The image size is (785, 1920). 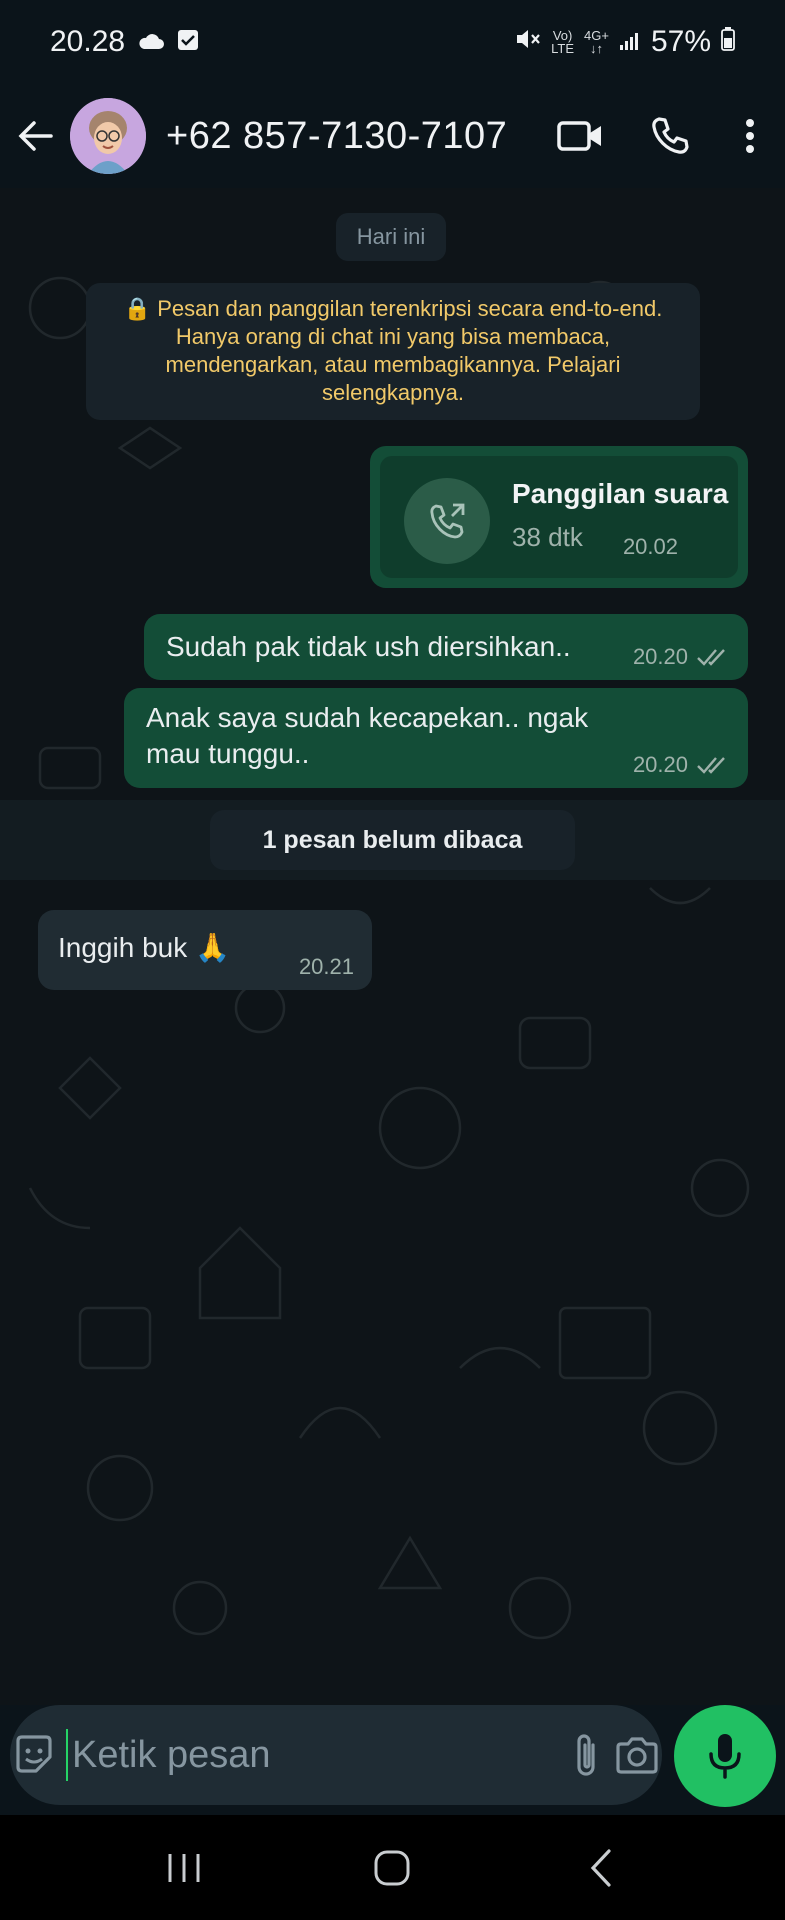 I want to click on volte-indicator: Vo) LTE, so click(x=562, y=42).